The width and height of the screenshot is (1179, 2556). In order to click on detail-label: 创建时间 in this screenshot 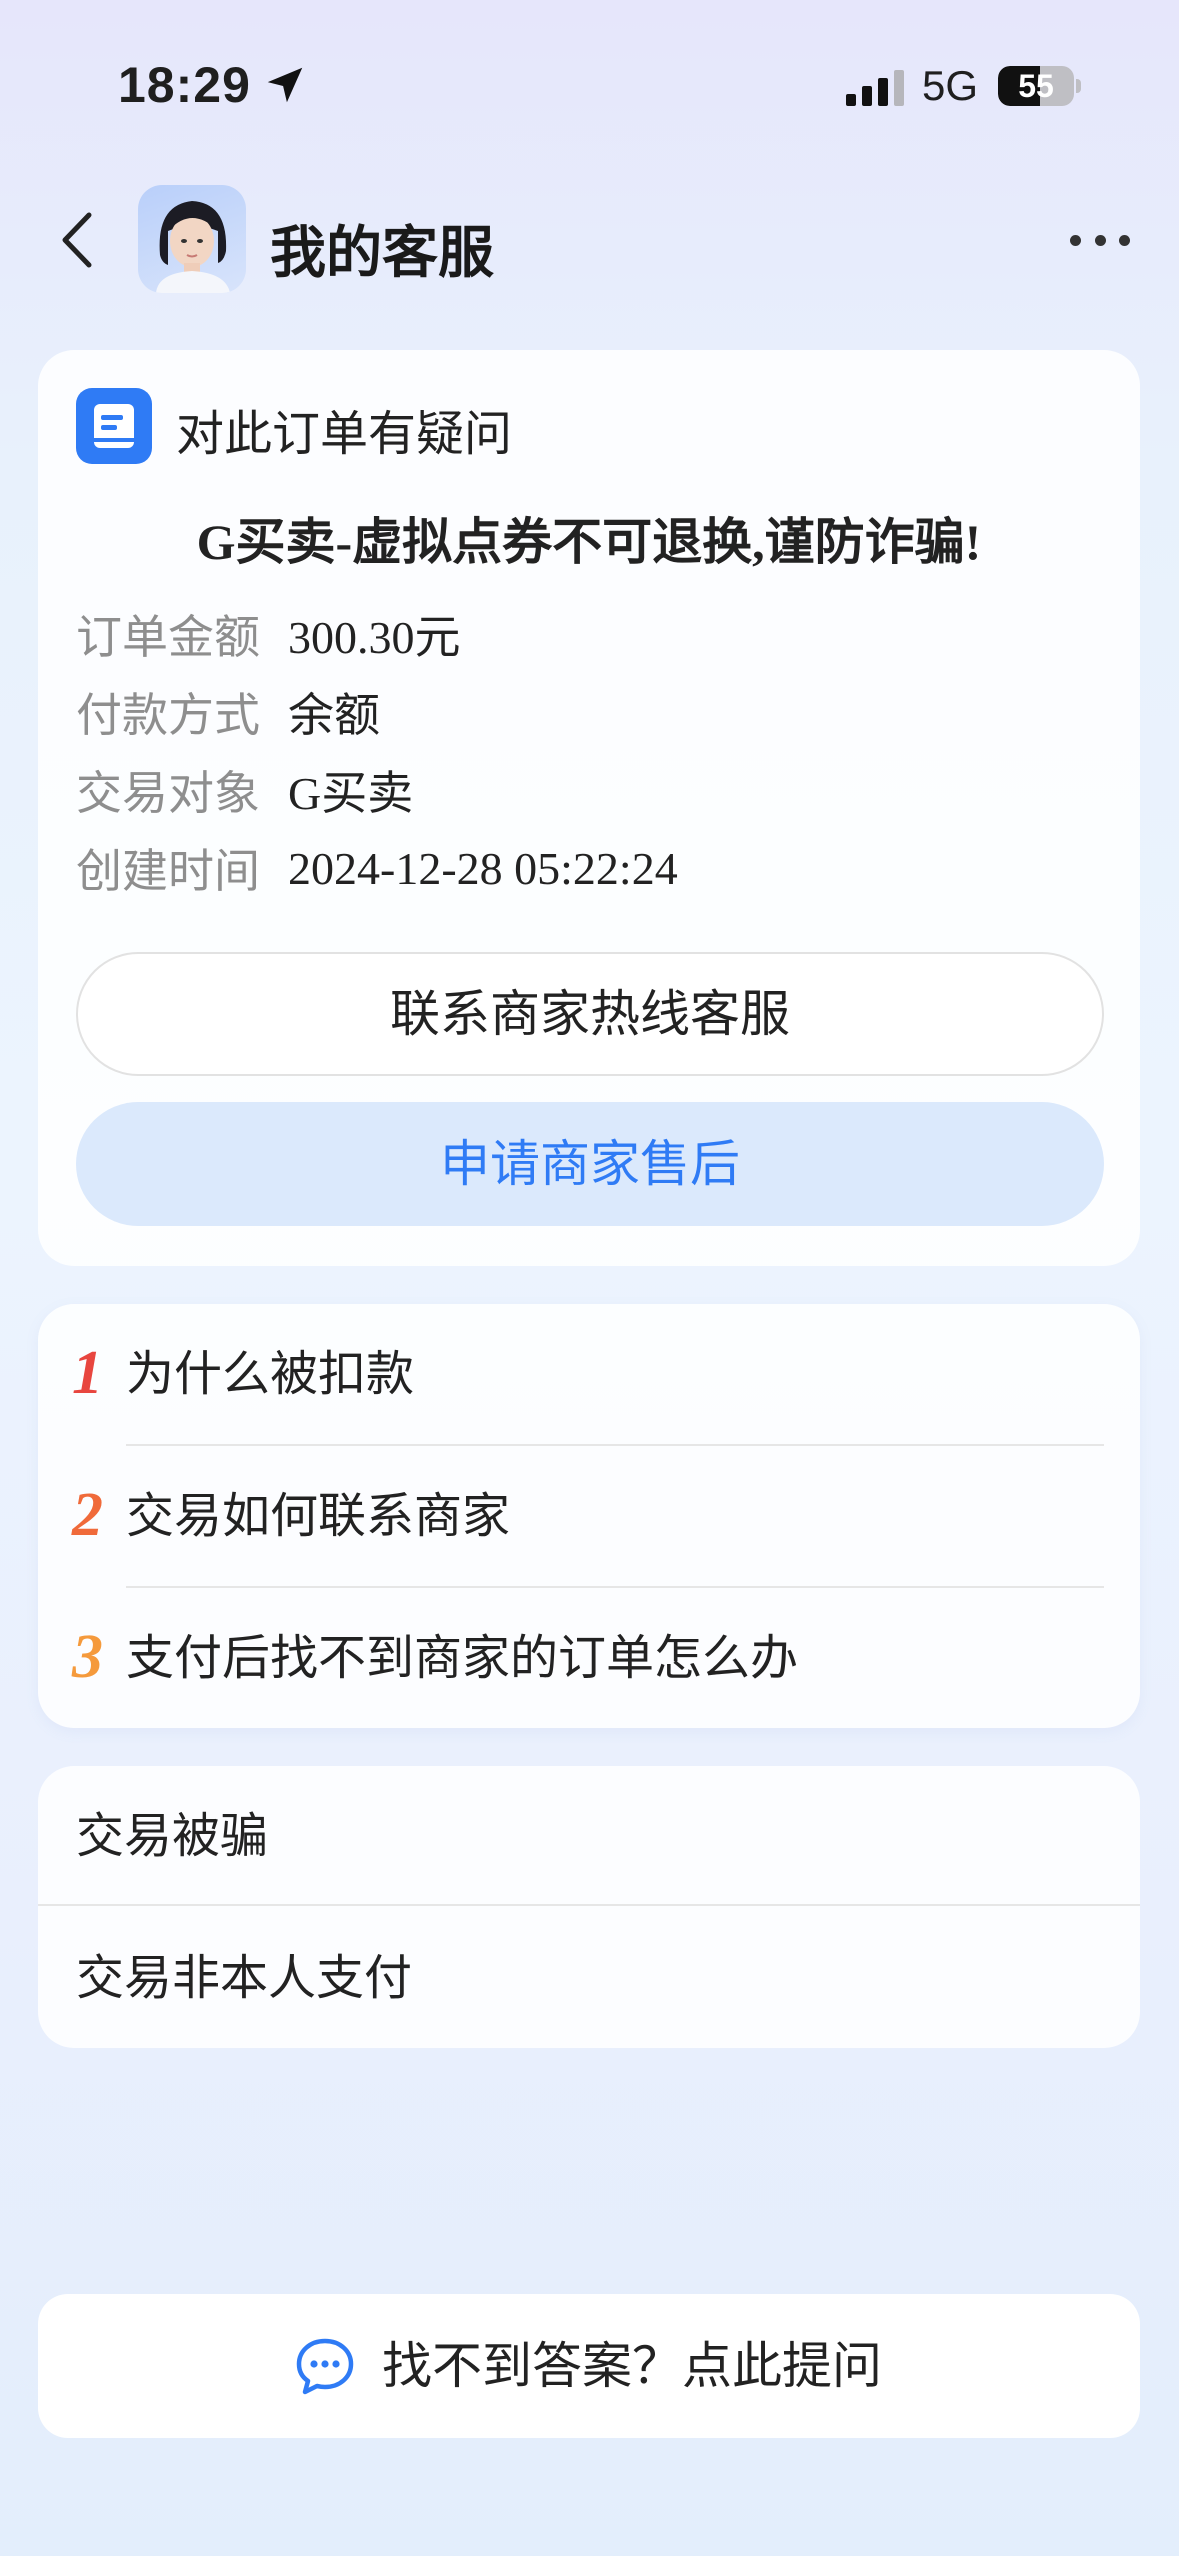, I will do `click(168, 871)`.